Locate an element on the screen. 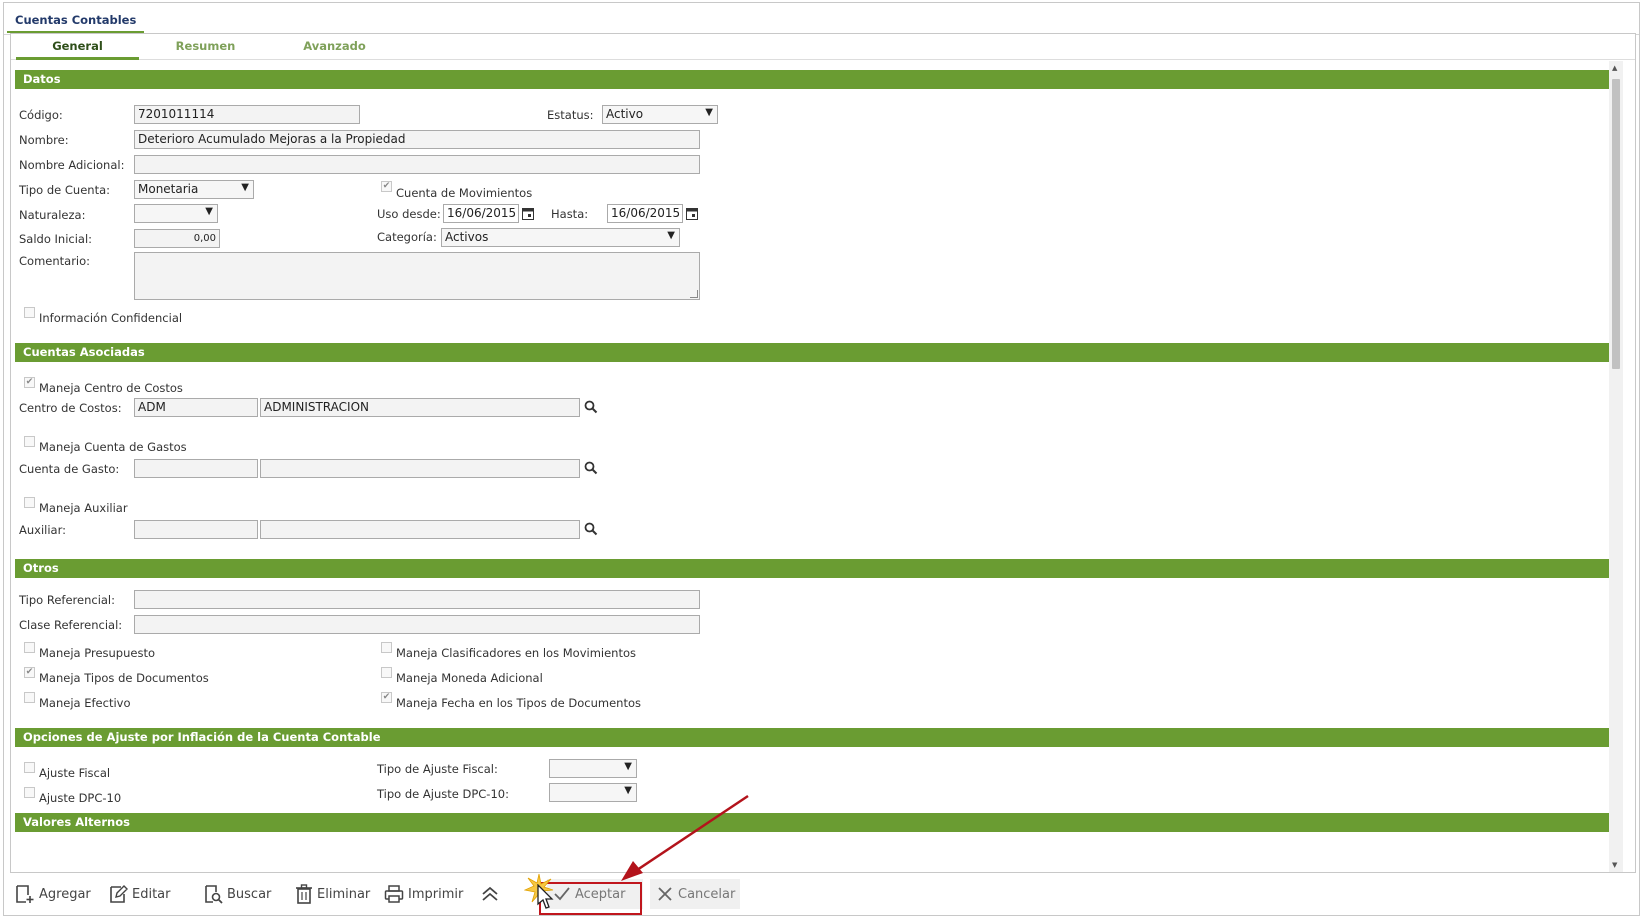  section-datos: Datos is located at coordinates (816, 79).